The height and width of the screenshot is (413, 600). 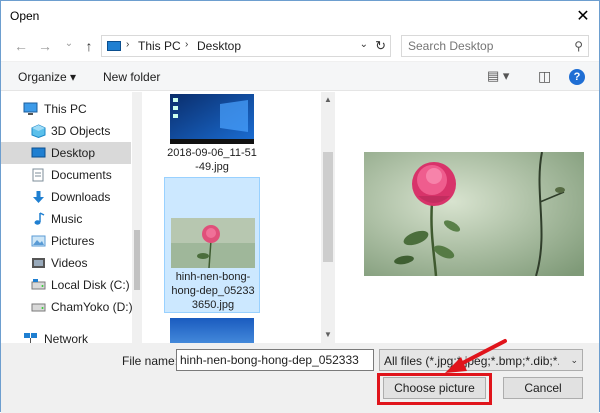 What do you see at coordinates (69, 263) in the screenshot?
I see `sidebar-item-label: Videos` at bounding box center [69, 263].